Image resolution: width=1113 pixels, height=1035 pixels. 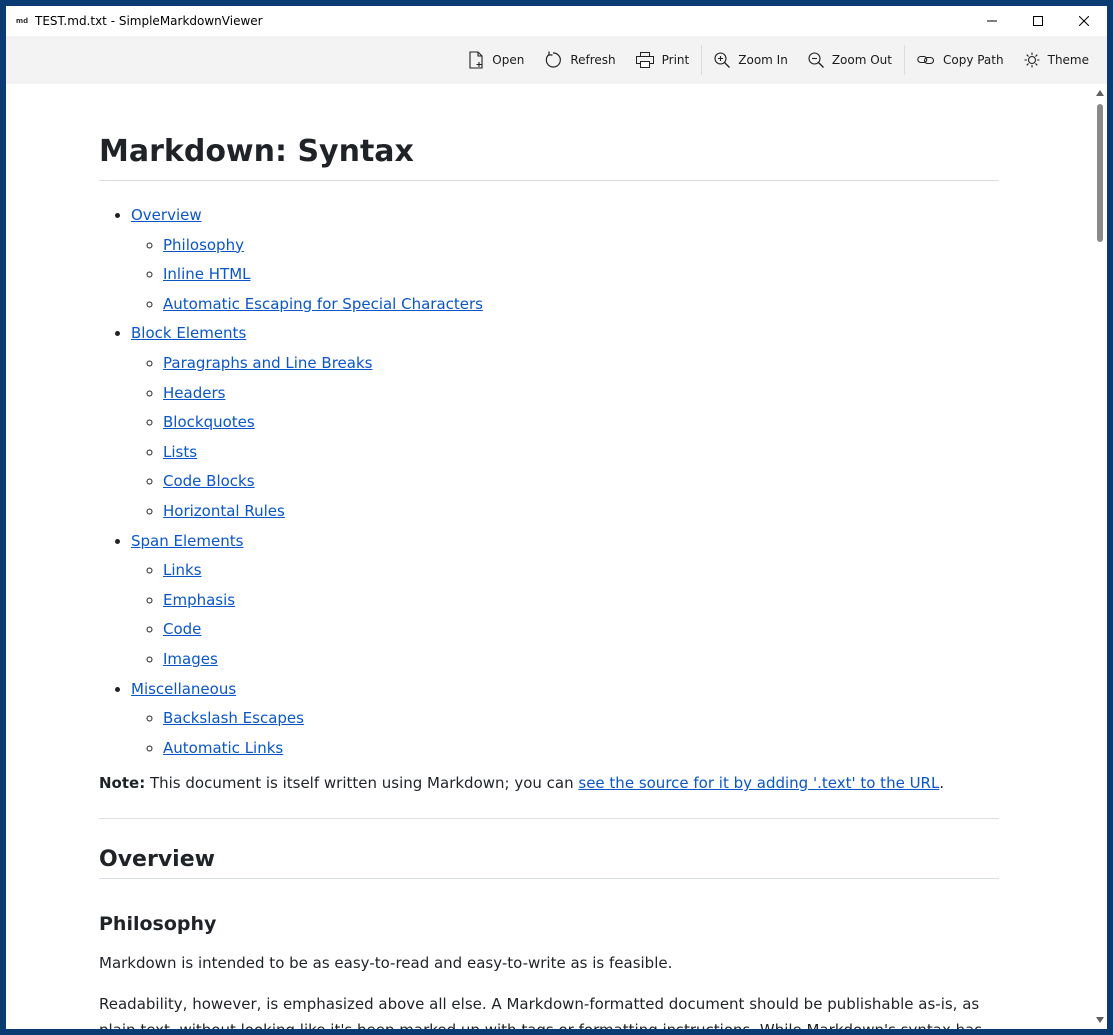 What do you see at coordinates (267, 363) in the screenshot?
I see `toc-link-paragraphs: Paragraphs and Line Breaks` at bounding box center [267, 363].